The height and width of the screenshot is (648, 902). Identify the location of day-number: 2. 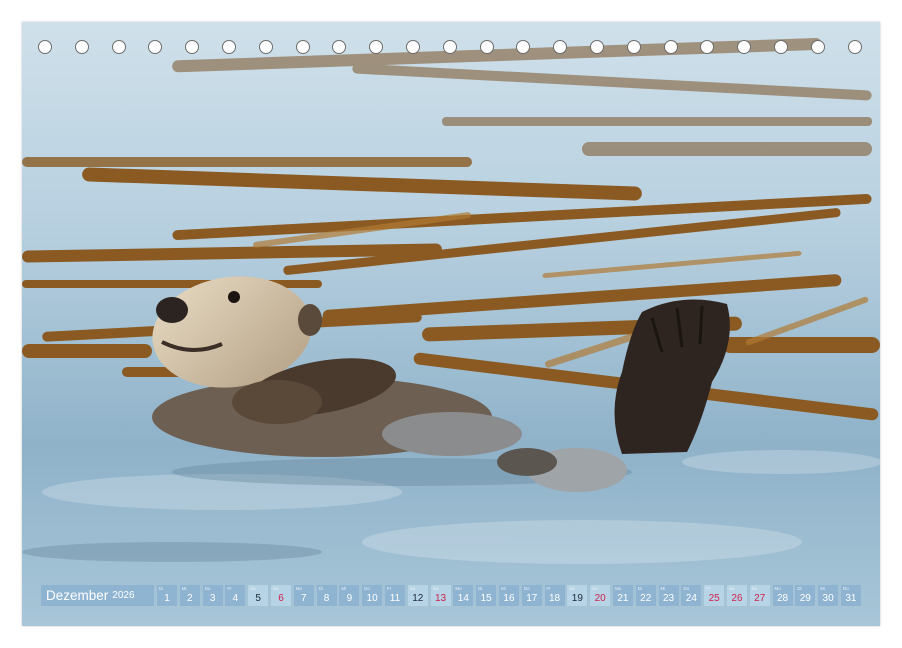
(190, 598).